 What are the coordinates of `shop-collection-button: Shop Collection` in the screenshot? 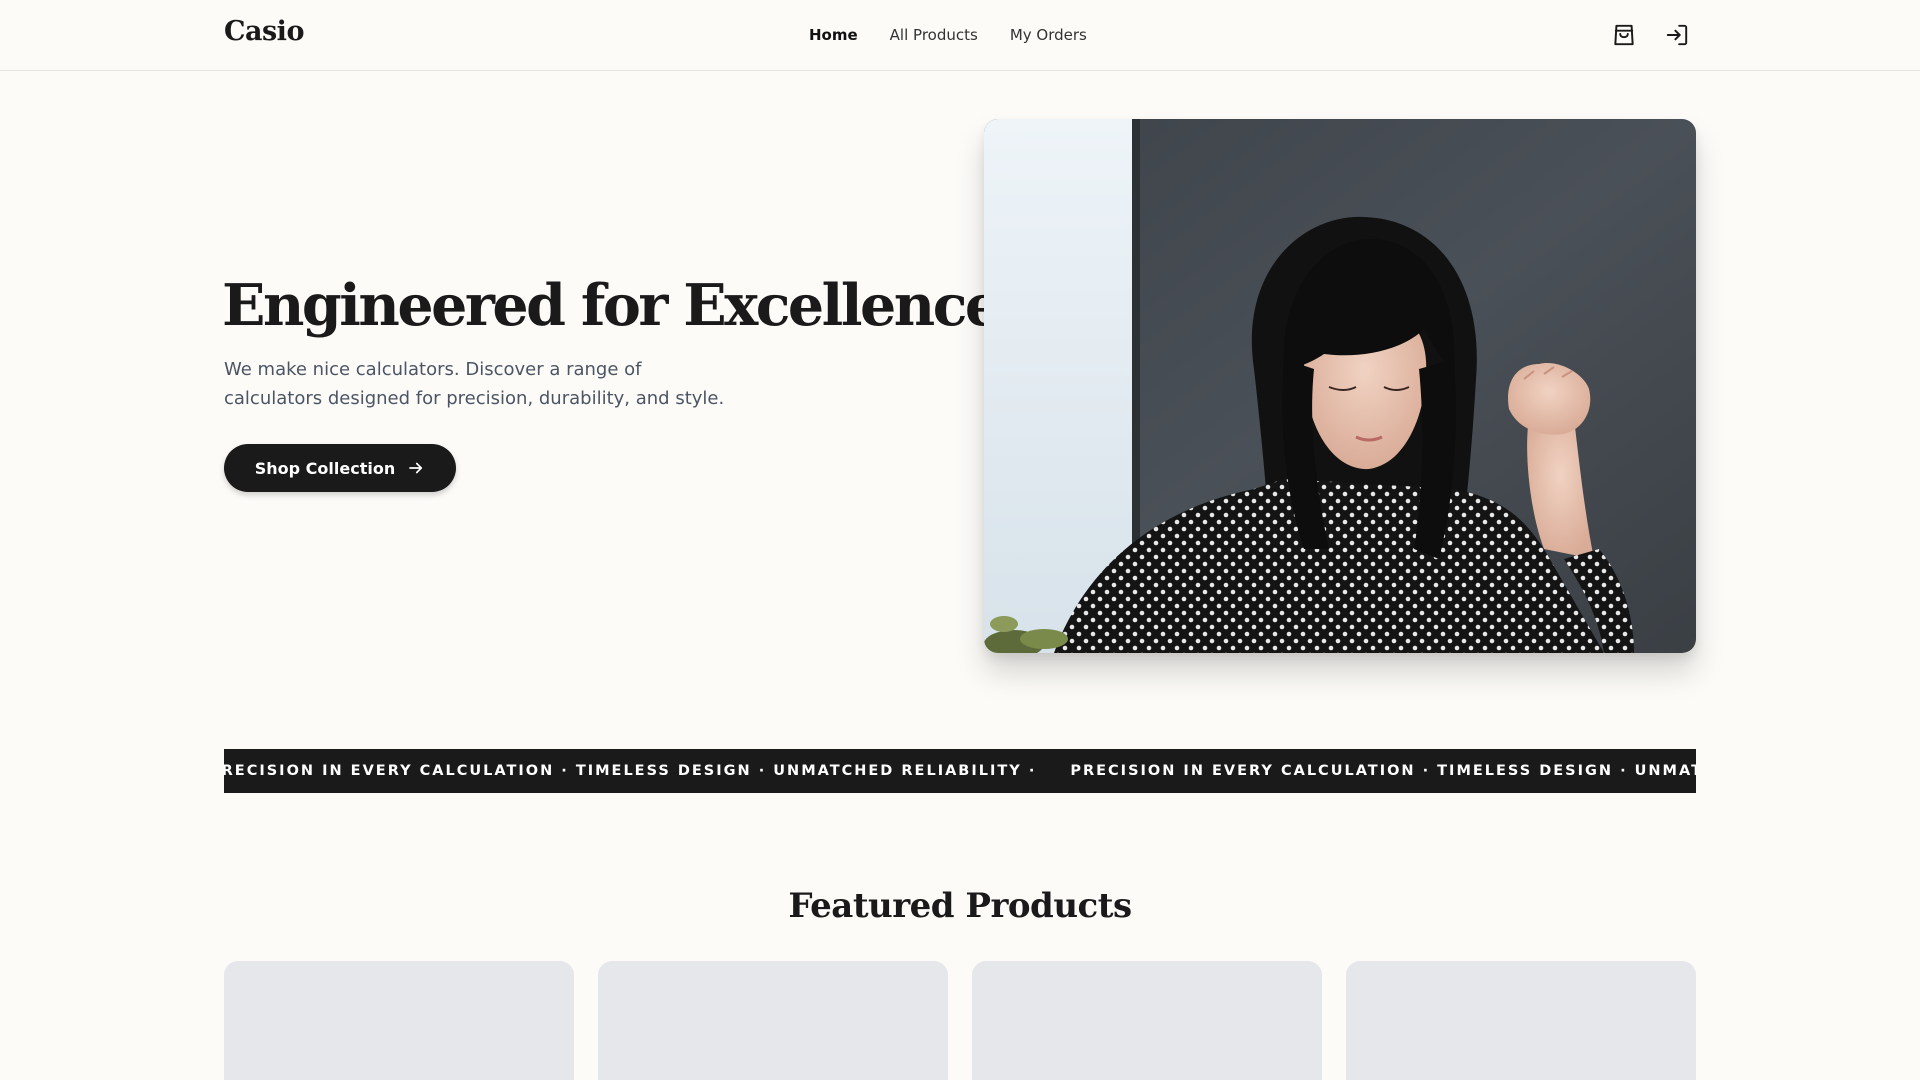 It's located at (340, 468).